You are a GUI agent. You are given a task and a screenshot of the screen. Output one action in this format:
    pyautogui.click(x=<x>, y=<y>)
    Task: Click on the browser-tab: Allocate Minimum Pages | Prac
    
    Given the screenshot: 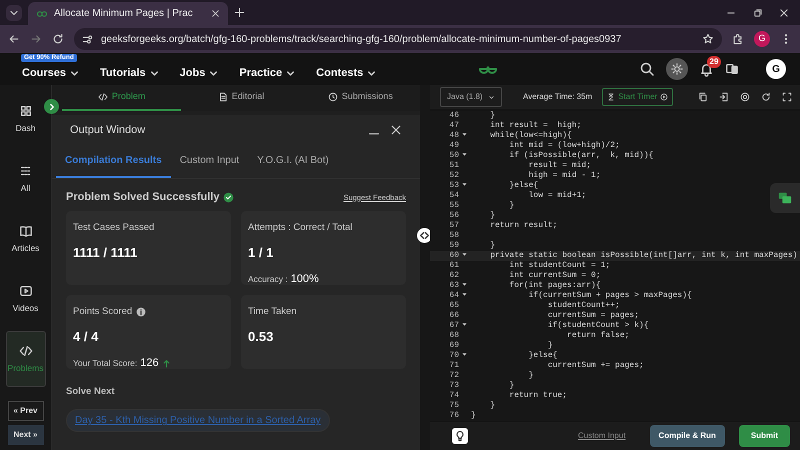 What is the action you would take?
    pyautogui.click(x=128, y=13)
    